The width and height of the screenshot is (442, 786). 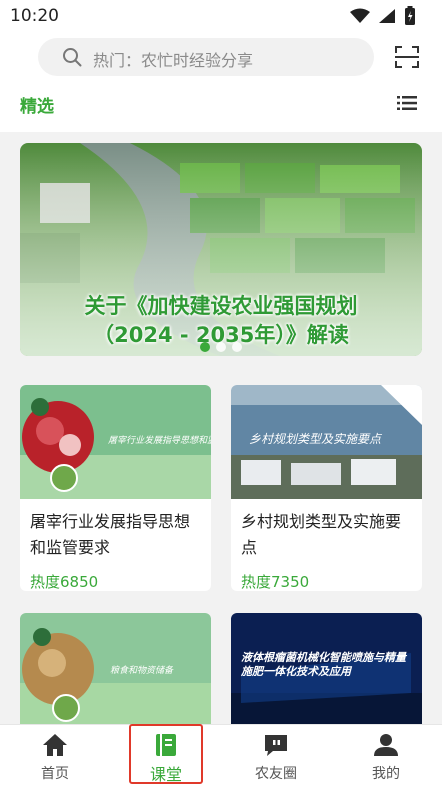 I want to click on search-bar-row: 热门：农忙时经验分享, so click(x=221, y=57).